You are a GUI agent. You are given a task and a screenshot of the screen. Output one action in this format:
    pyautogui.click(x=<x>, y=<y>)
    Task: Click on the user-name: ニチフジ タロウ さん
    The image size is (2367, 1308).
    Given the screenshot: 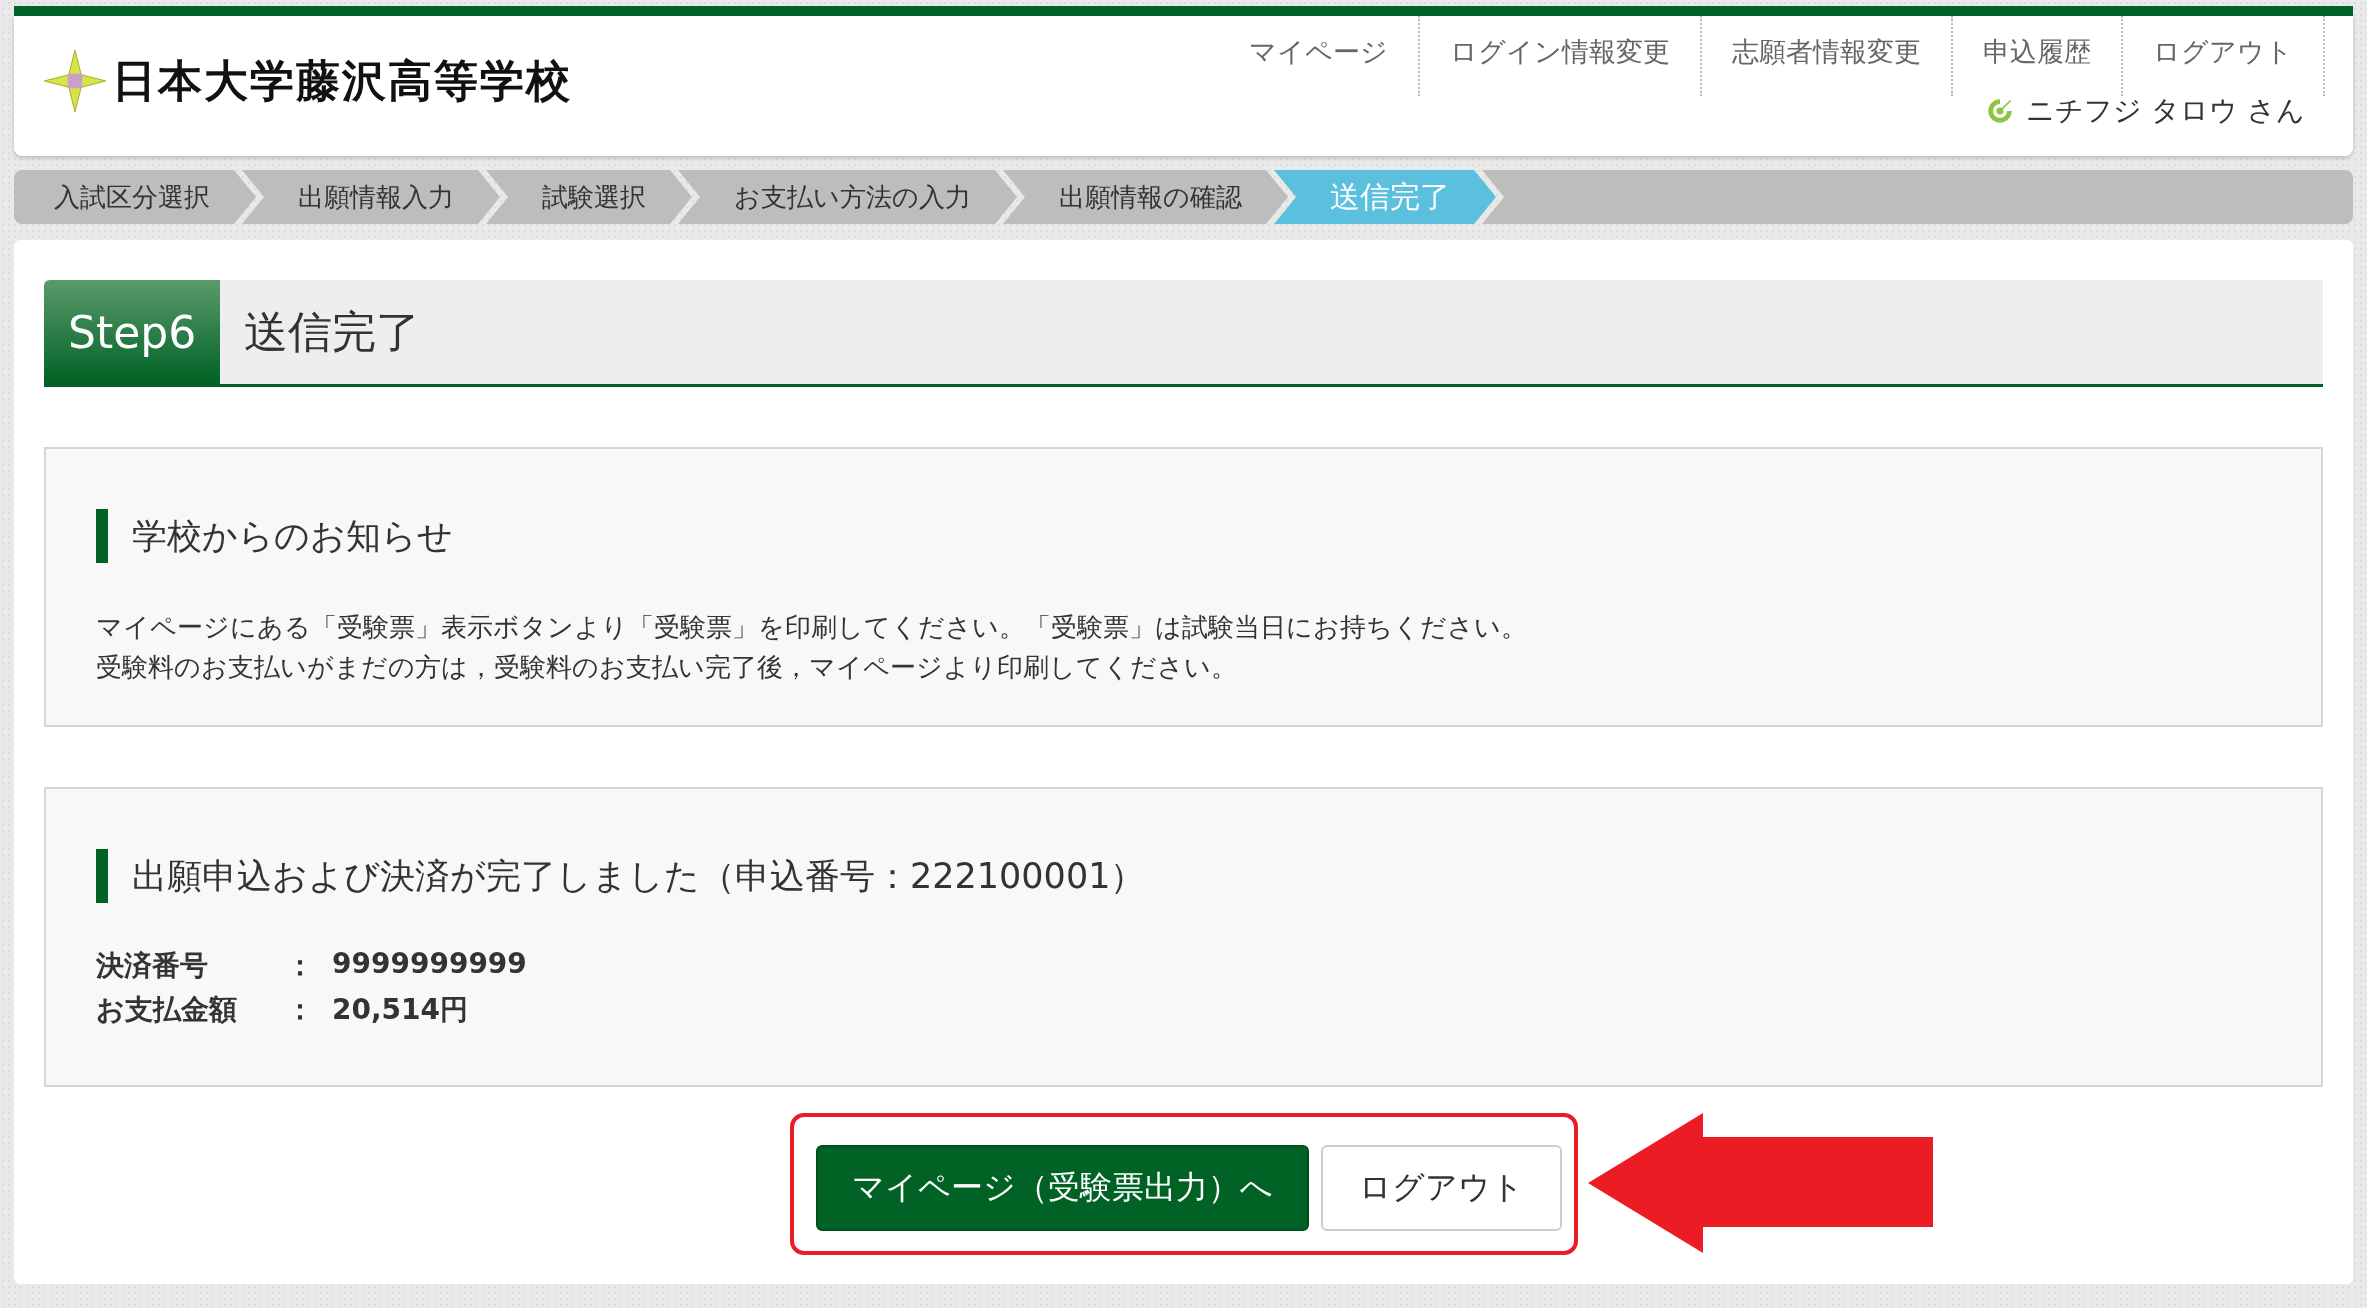 What is the action you would take?
    pyautogui.click(x=2165, y=111)
    